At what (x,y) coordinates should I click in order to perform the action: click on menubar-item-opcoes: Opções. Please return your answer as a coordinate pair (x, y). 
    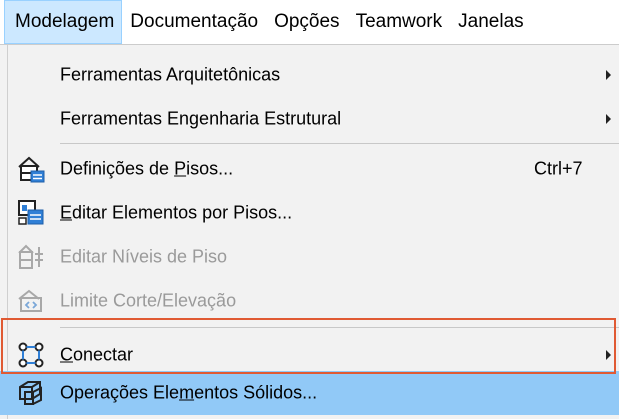
    Looking at the image, I should click on (306, 22).